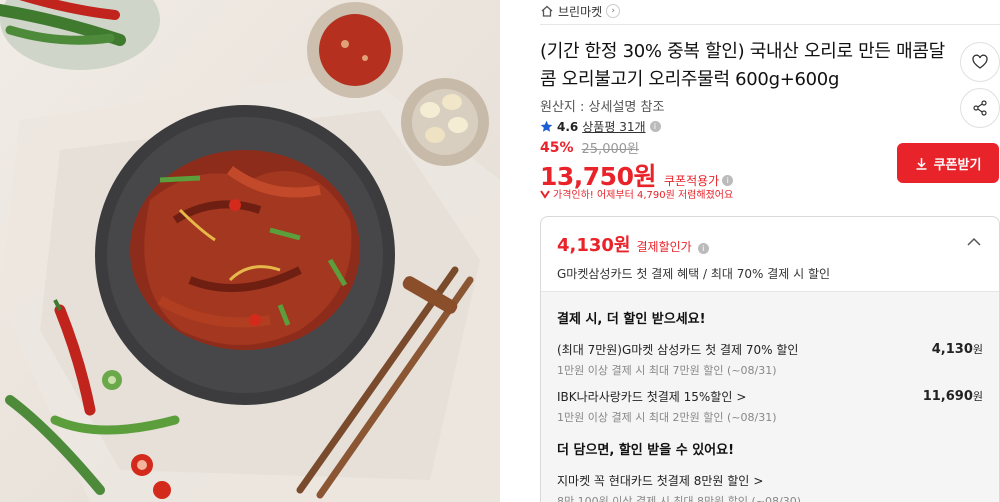 This screenshot has width=1000, height=502. Describe the element at coordinates (921, 163) in the screenshot. I see `download-icon` at that location.